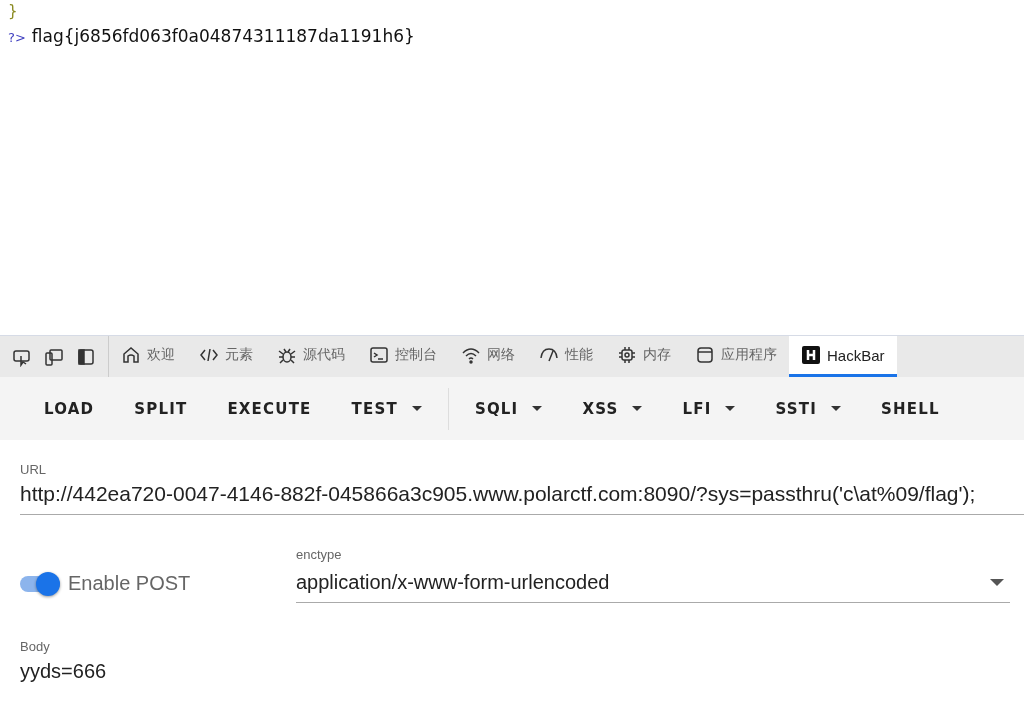 This screenshot has width=1024, height=701. Describe the element at coordinates (843, 356) in the screenshot. I see `devtools-tab: HackBar` at that location.